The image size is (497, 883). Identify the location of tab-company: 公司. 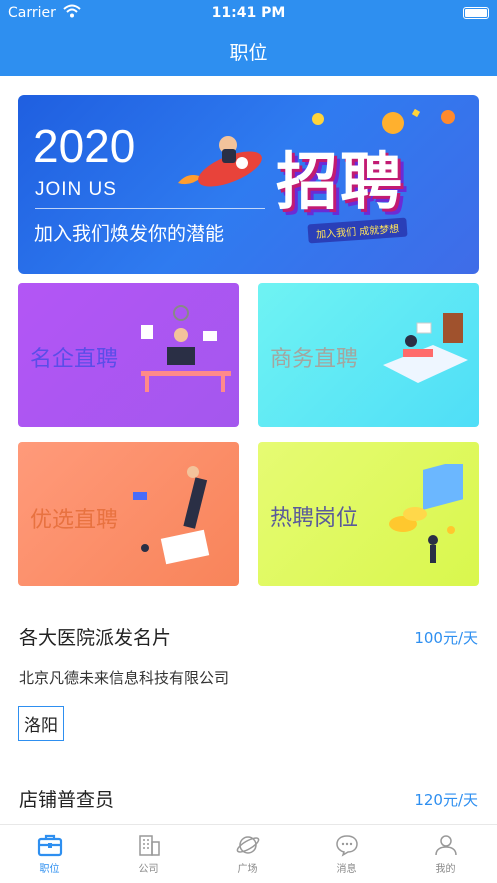
(148, 854).